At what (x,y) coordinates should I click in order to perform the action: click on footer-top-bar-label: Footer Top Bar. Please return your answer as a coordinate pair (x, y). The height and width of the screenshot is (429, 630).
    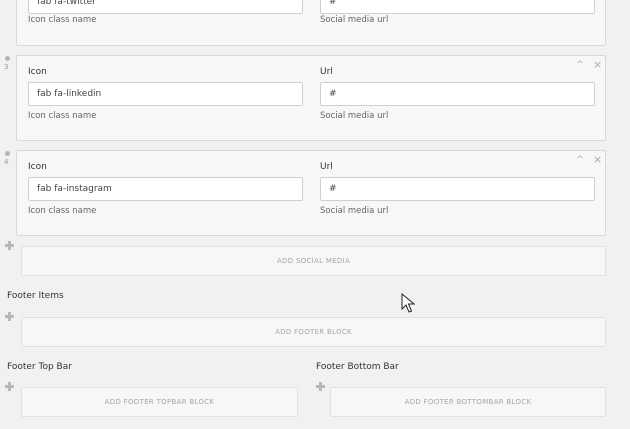
    Looking at the image, I should click on (39, 367).